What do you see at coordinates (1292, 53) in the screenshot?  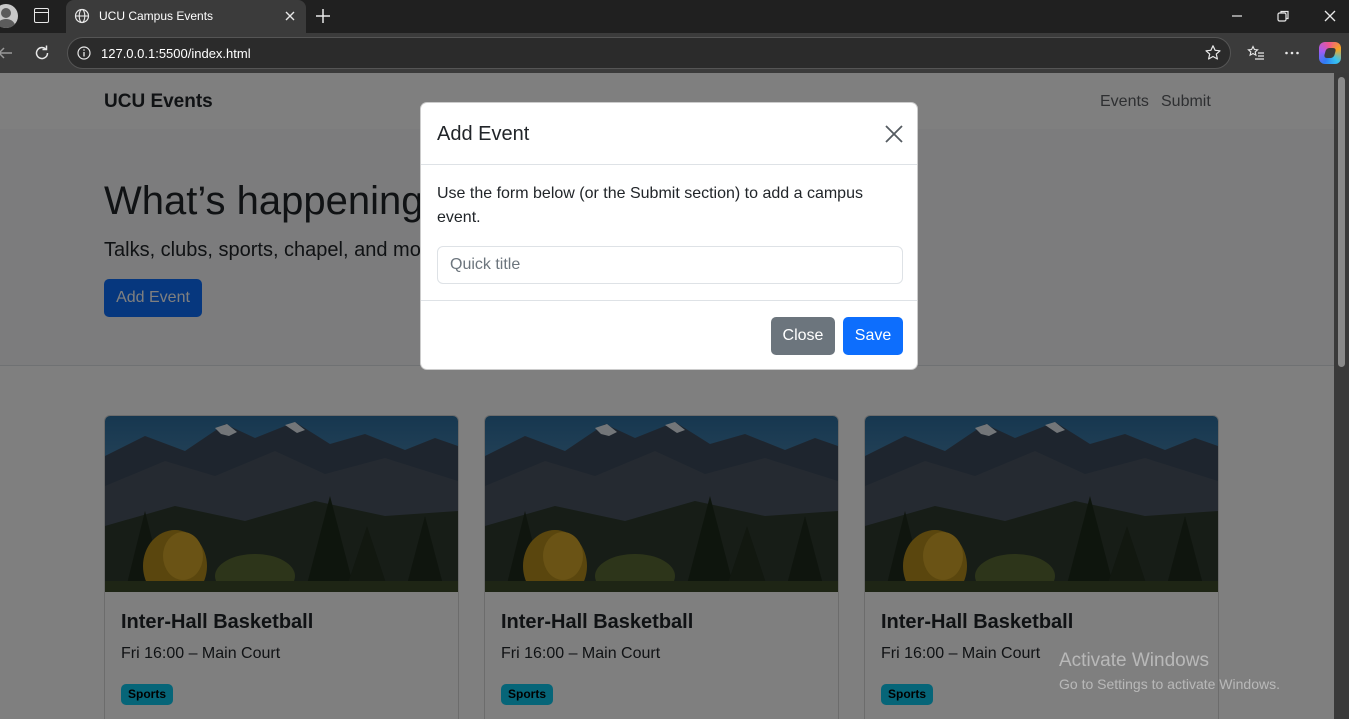 I see `more-options-icon` at bounding box center [1292, 53].